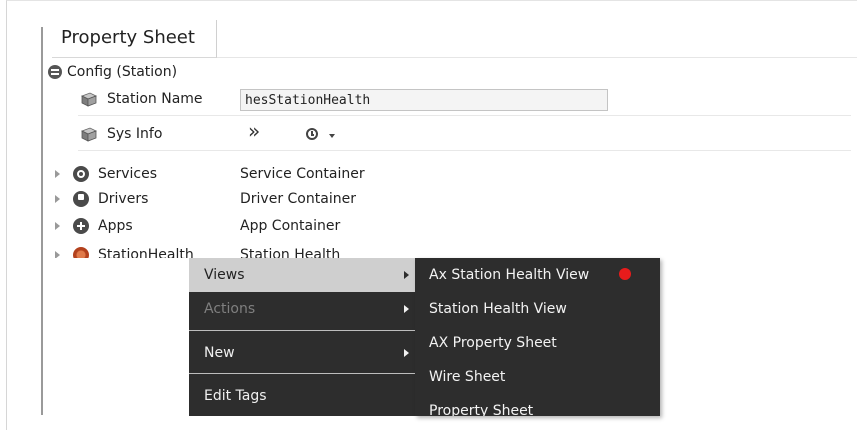  Describe the element at coordinates (302, 309) in the screenshot. I see `menu-item-actions: Actions` at that location.